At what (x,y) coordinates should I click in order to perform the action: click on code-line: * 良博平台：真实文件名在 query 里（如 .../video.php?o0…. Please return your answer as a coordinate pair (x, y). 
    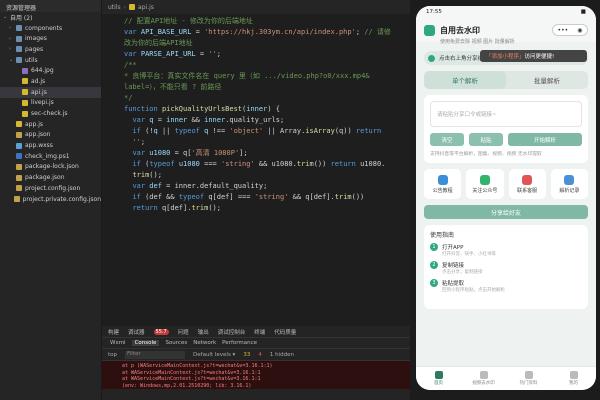
    Looking at the image, I should click on (265, 76).